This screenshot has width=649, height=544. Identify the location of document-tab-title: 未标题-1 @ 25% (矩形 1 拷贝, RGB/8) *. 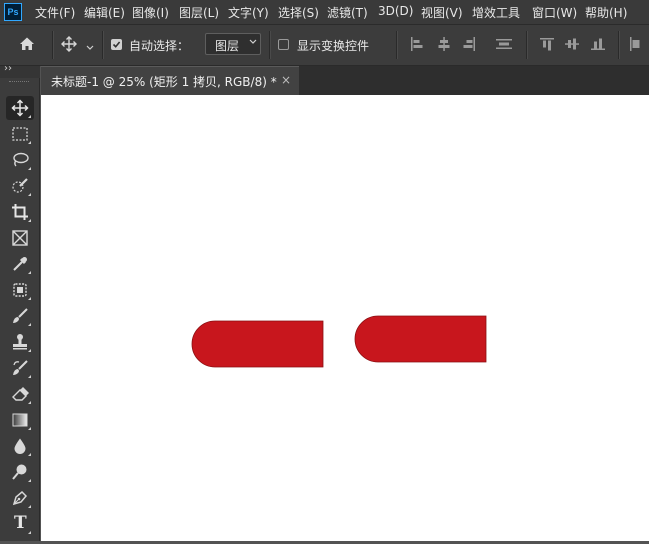
(164, 82).